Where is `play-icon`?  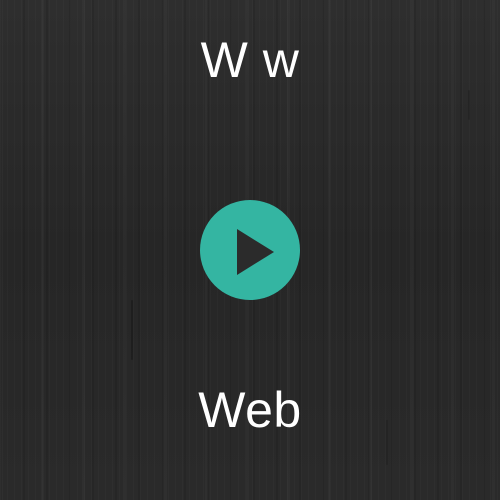
play-icon is located at coordinates (250, 250).